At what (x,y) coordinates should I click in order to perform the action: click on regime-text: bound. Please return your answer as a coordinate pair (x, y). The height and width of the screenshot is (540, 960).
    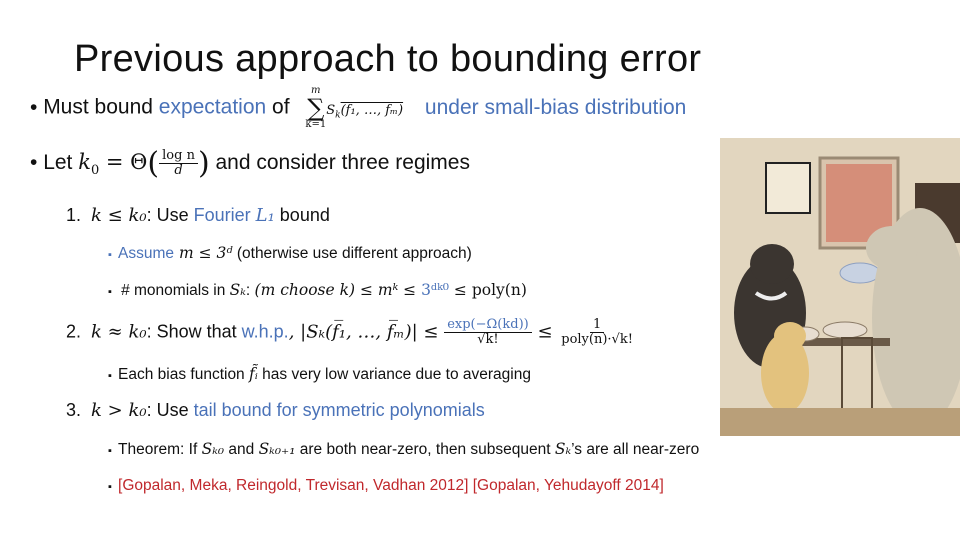
    Looking at the image, I should click on (302, 215).